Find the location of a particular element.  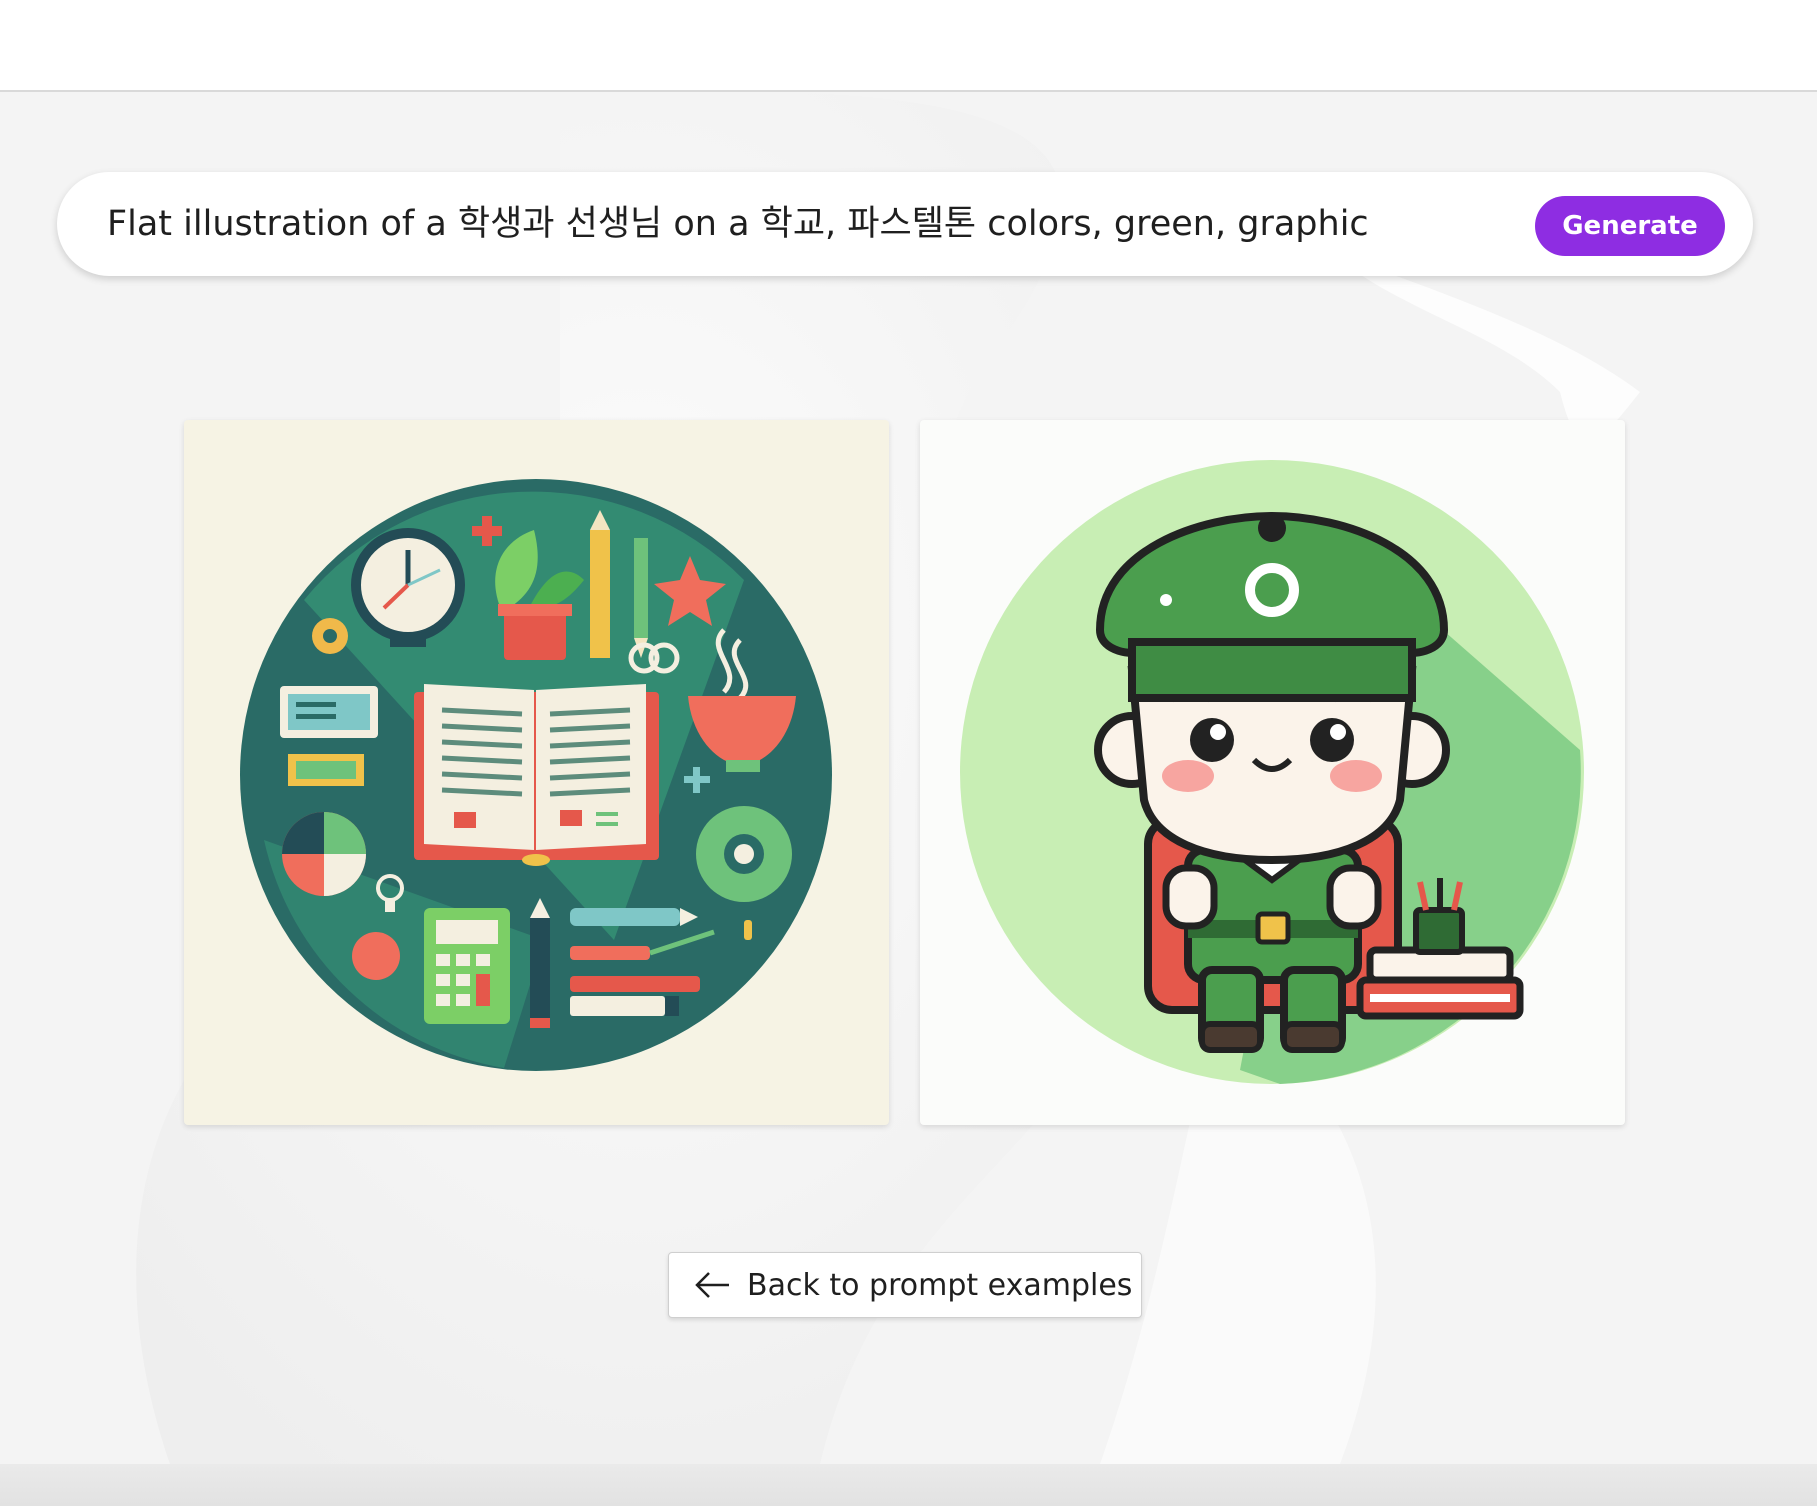

arrow-left-icon is located at coordinates (712, 1285).